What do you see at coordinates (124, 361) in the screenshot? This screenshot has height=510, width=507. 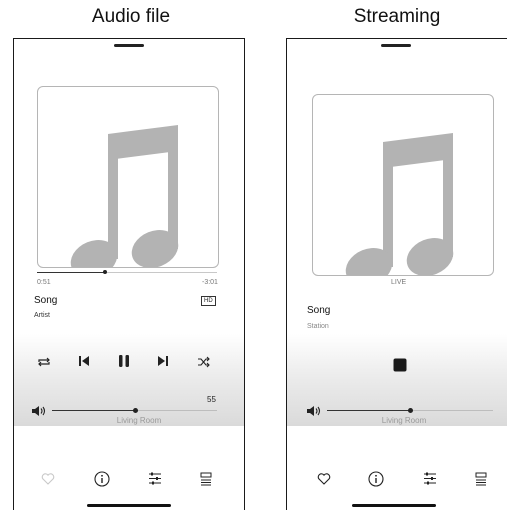 I see `pause-icon` at bounding box center [124, 361].